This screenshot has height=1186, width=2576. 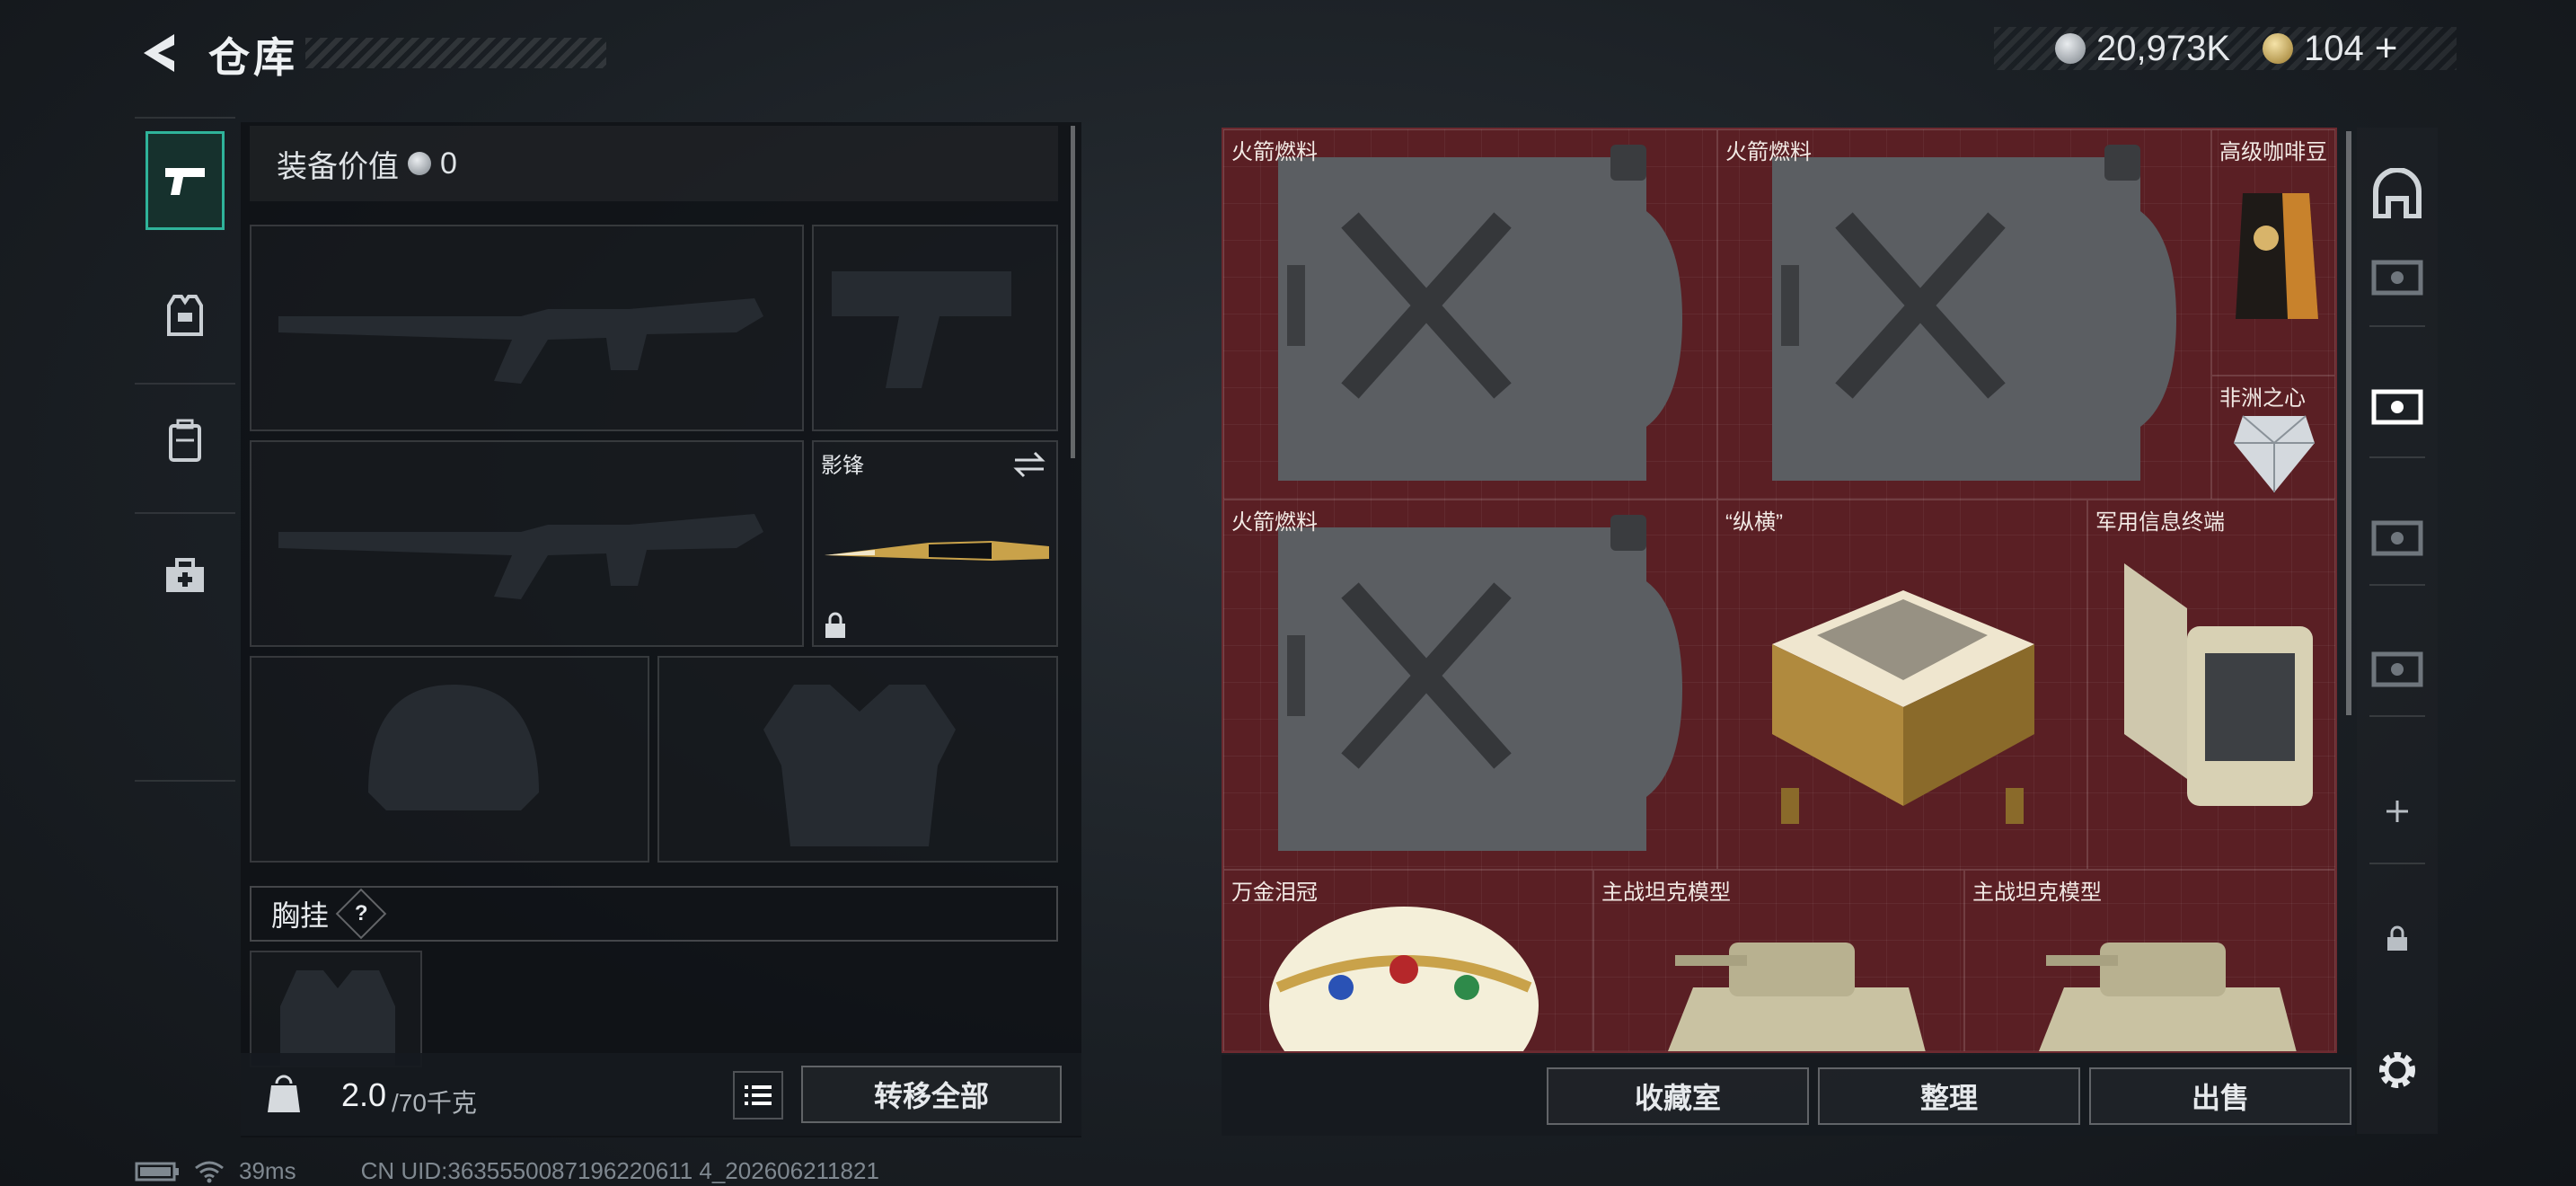 What do you see at coordinates (2163, 48) in the screenshot?
I see `silver-amount: 20,973K` at bounding box center [2163, 48].